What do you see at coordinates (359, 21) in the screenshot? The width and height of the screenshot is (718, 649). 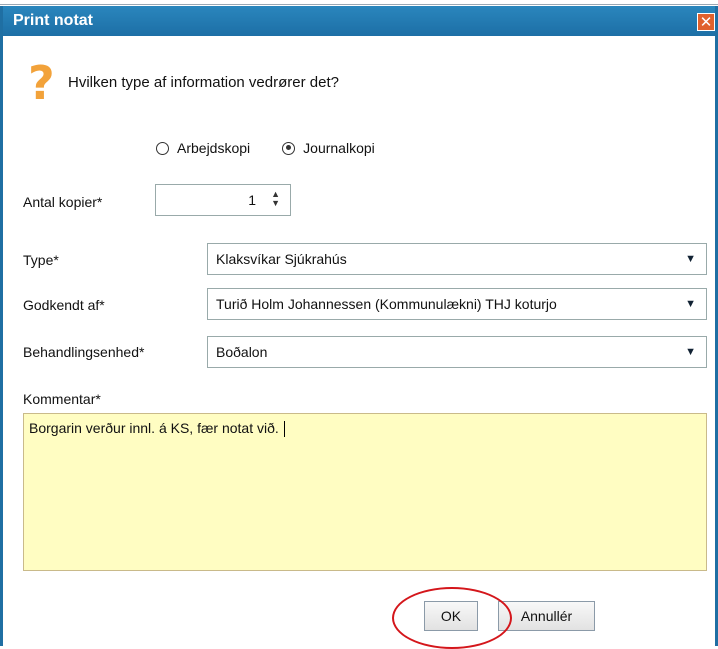 I see `dialog-titlebar: Print notat ✕` at bounding box center [359, 21].